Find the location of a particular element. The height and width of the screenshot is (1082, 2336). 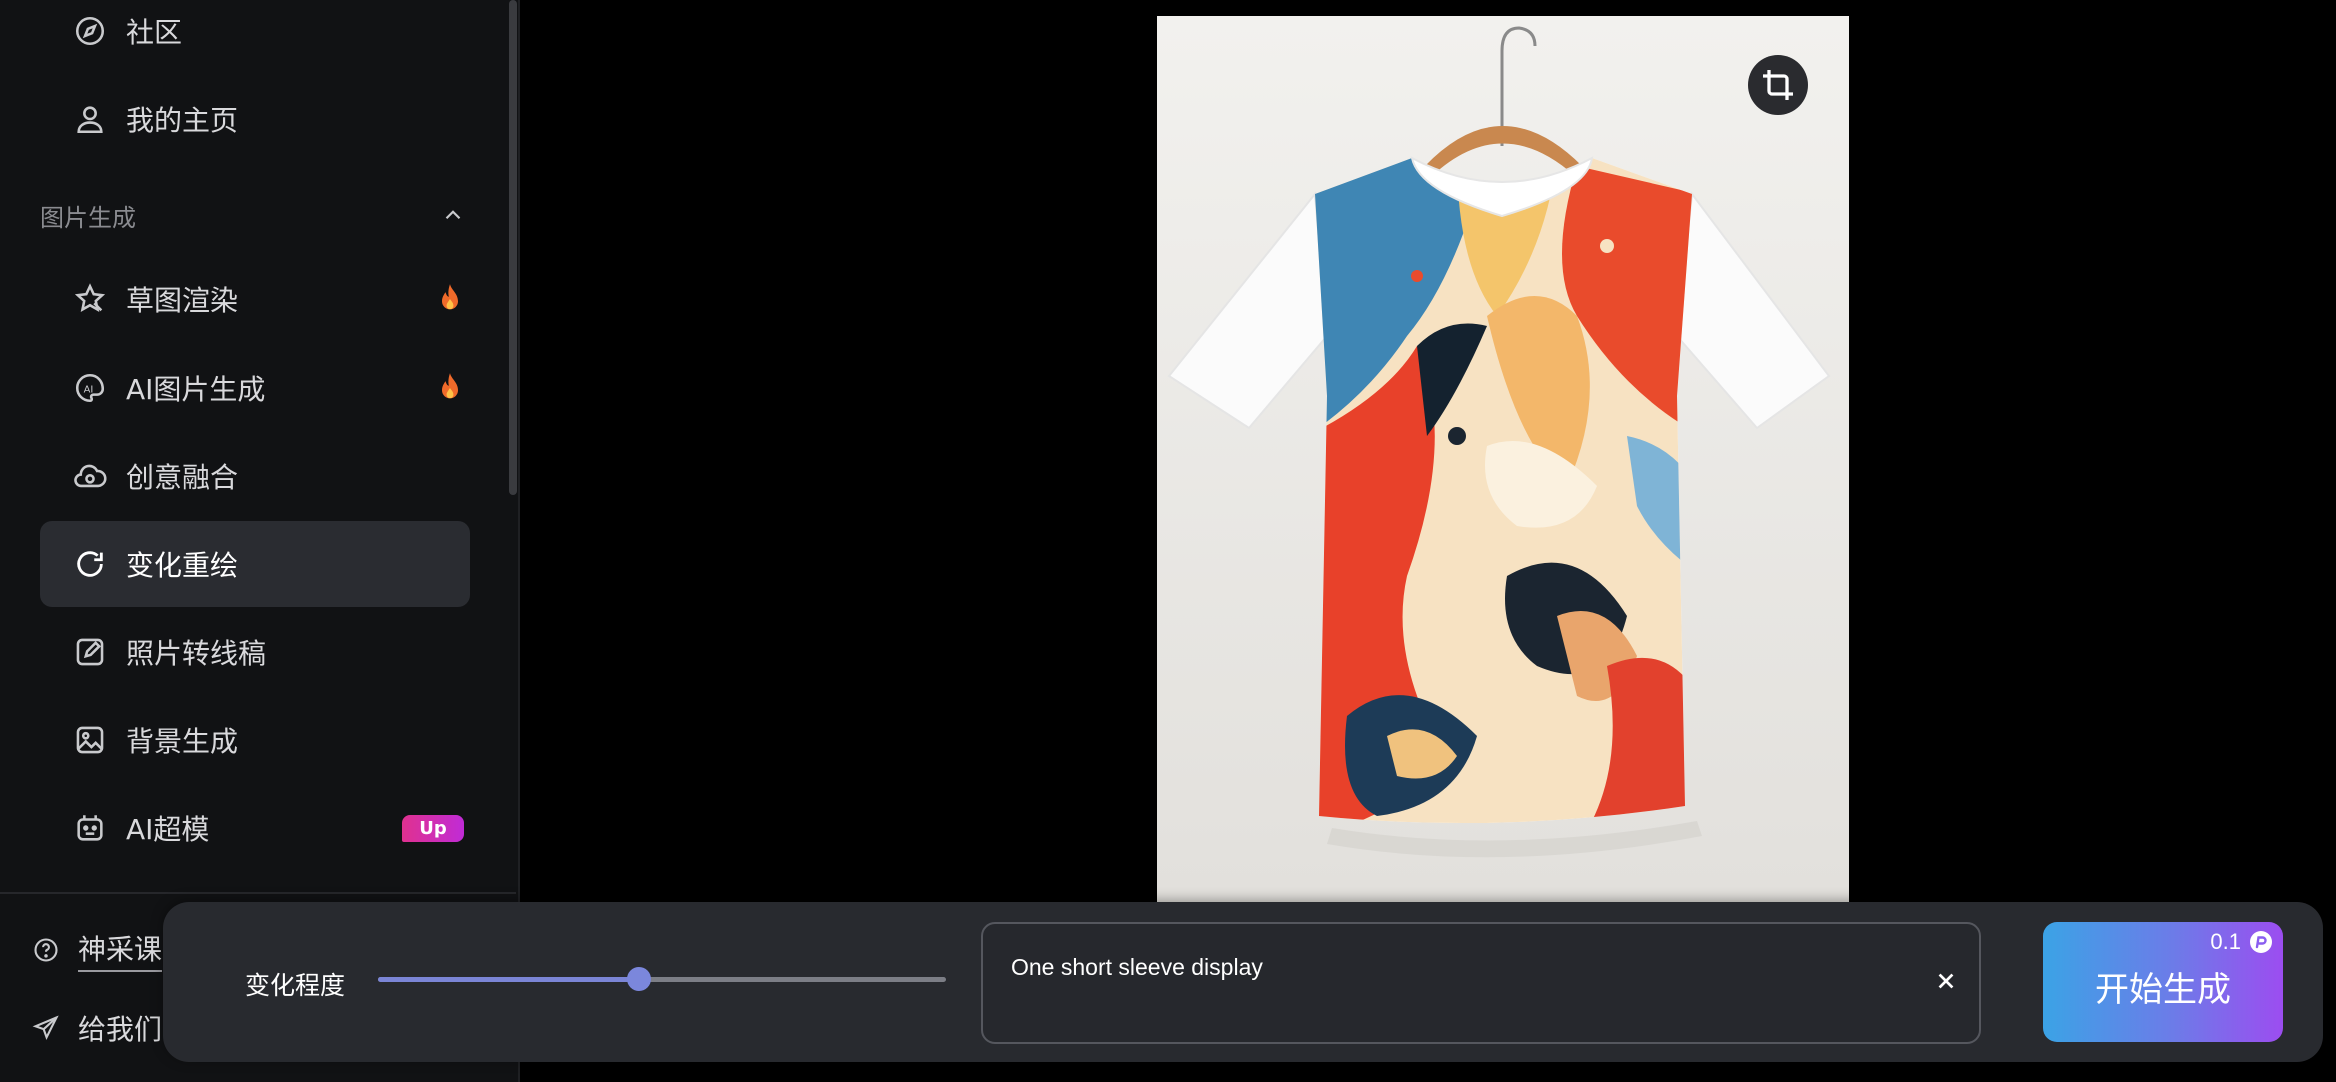

crop-icon is located at coordinates (1778, 85).